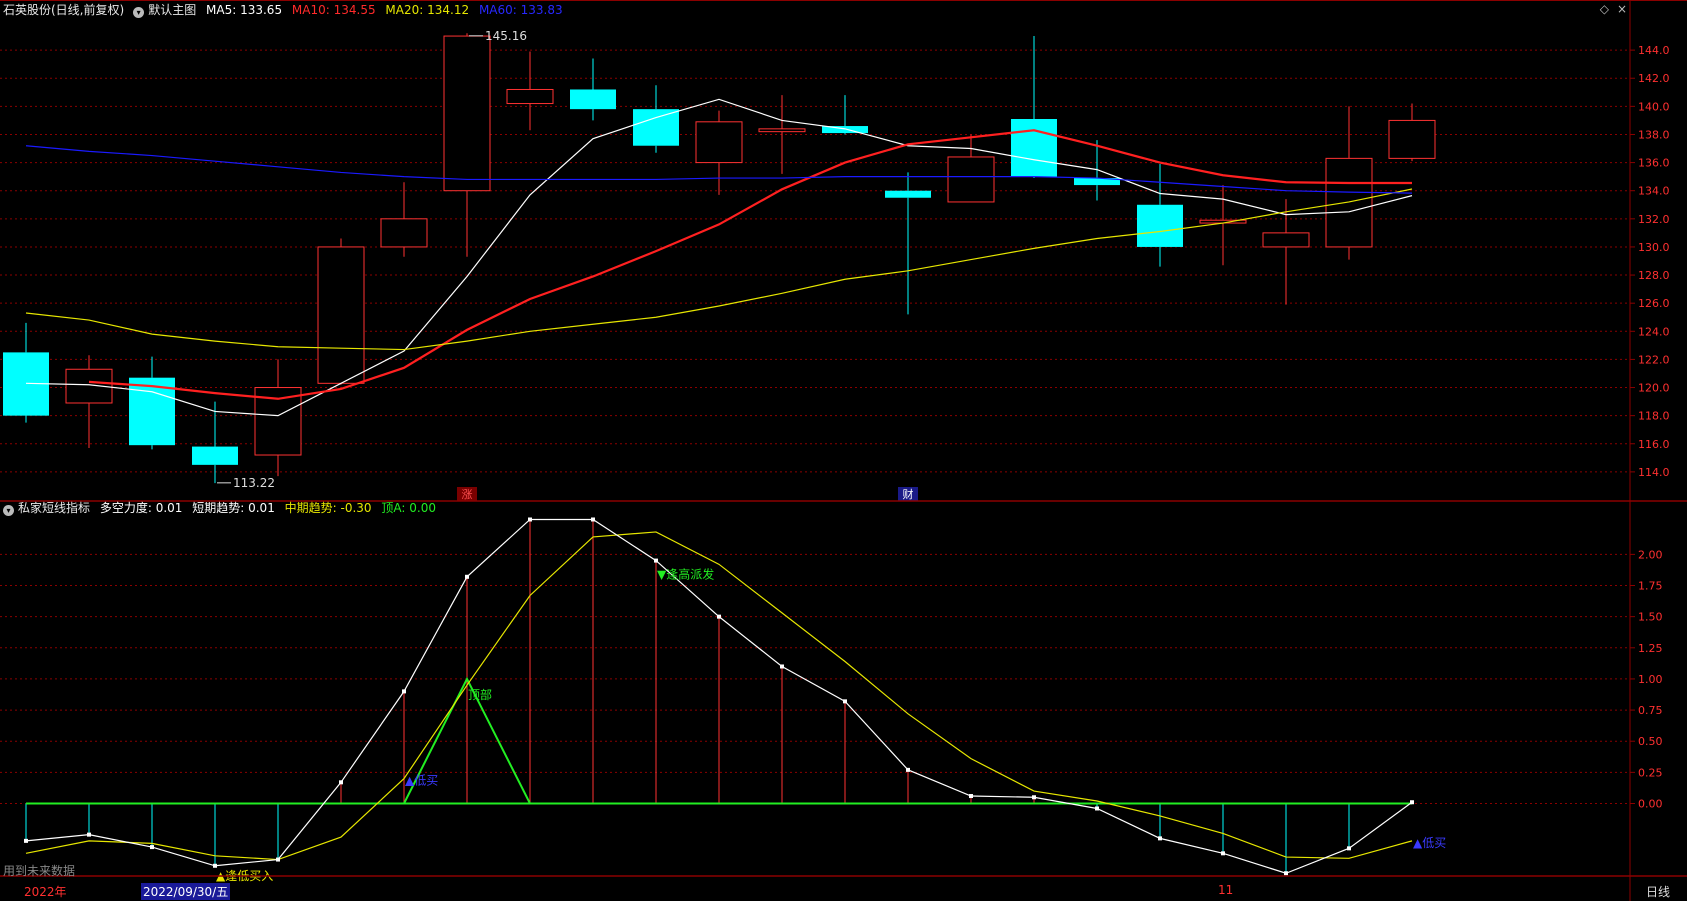  I want to click on date-cursor: 2022/09/30/五, so click(186, 891).